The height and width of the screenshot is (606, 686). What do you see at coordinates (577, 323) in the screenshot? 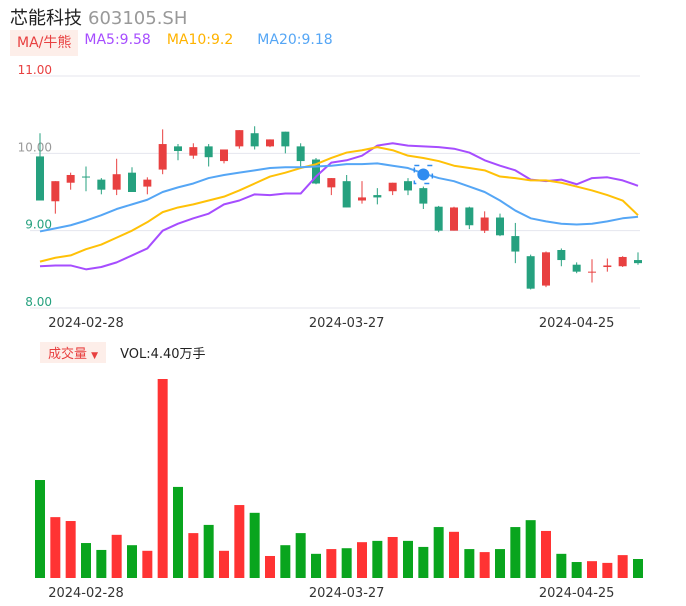
I see `x-tick-label: 2024-04-25` at bounding box center [577, 323].